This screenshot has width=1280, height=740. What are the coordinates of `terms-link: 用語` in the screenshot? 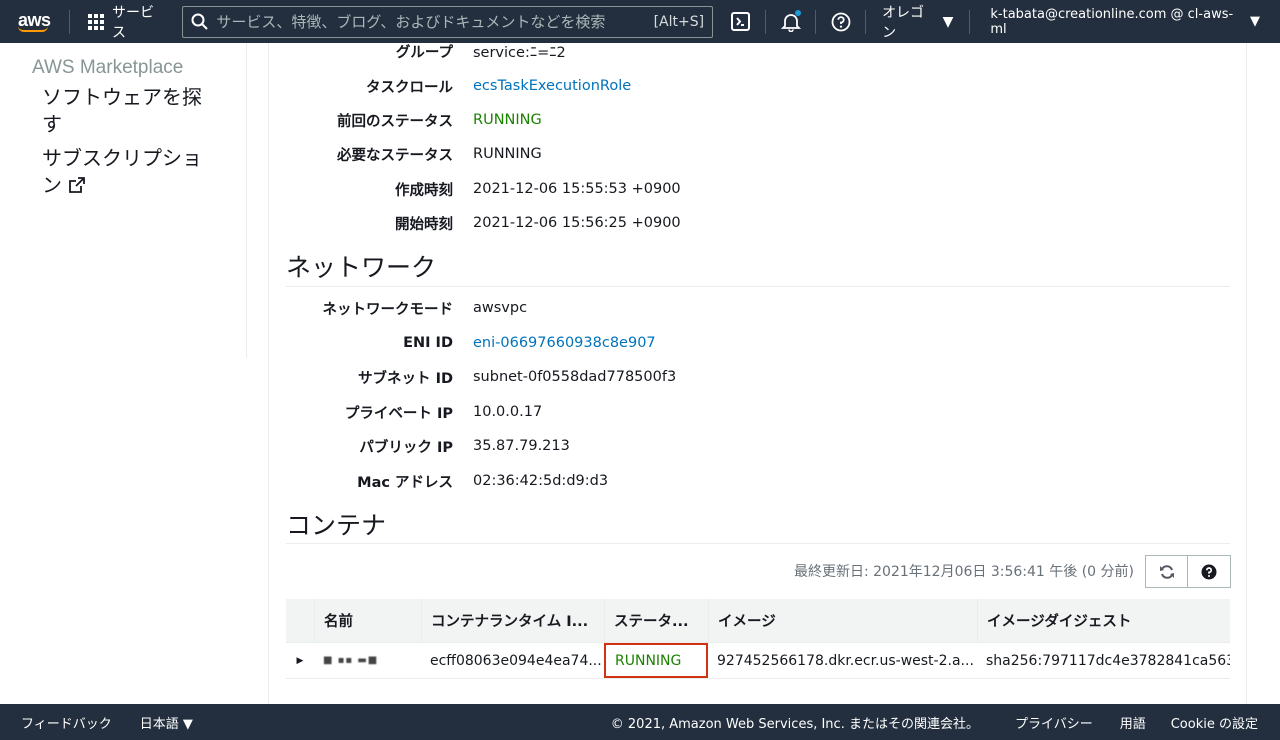 It's located at (1133, 722).